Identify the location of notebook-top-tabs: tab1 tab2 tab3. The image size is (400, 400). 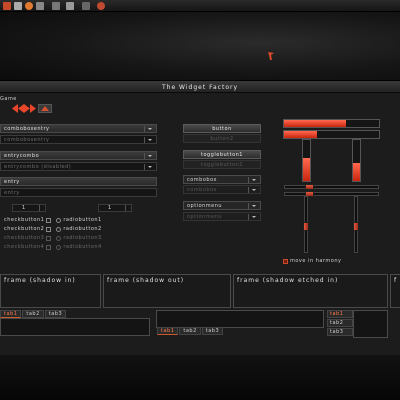
(33, 314).